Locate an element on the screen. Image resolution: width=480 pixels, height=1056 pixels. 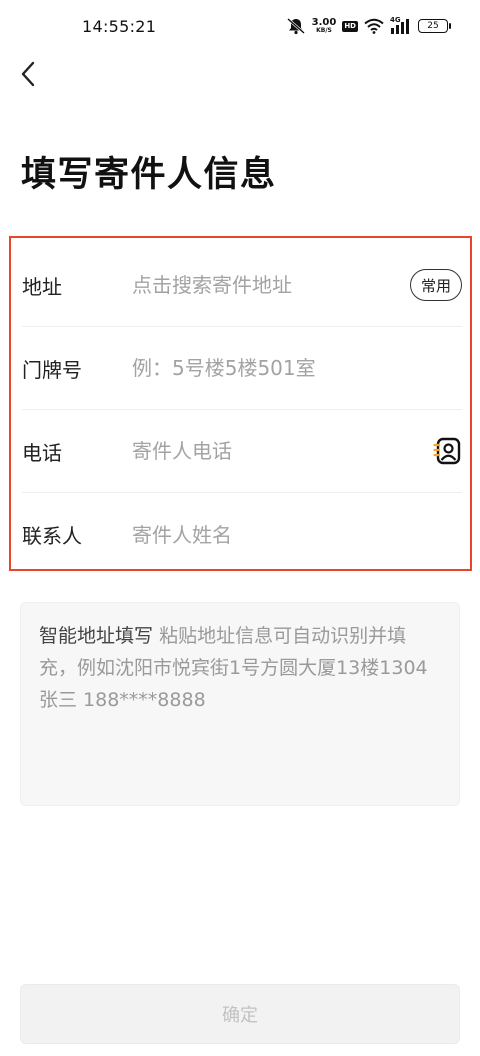
address-label: 地址 is located at coordinates (42, 286).